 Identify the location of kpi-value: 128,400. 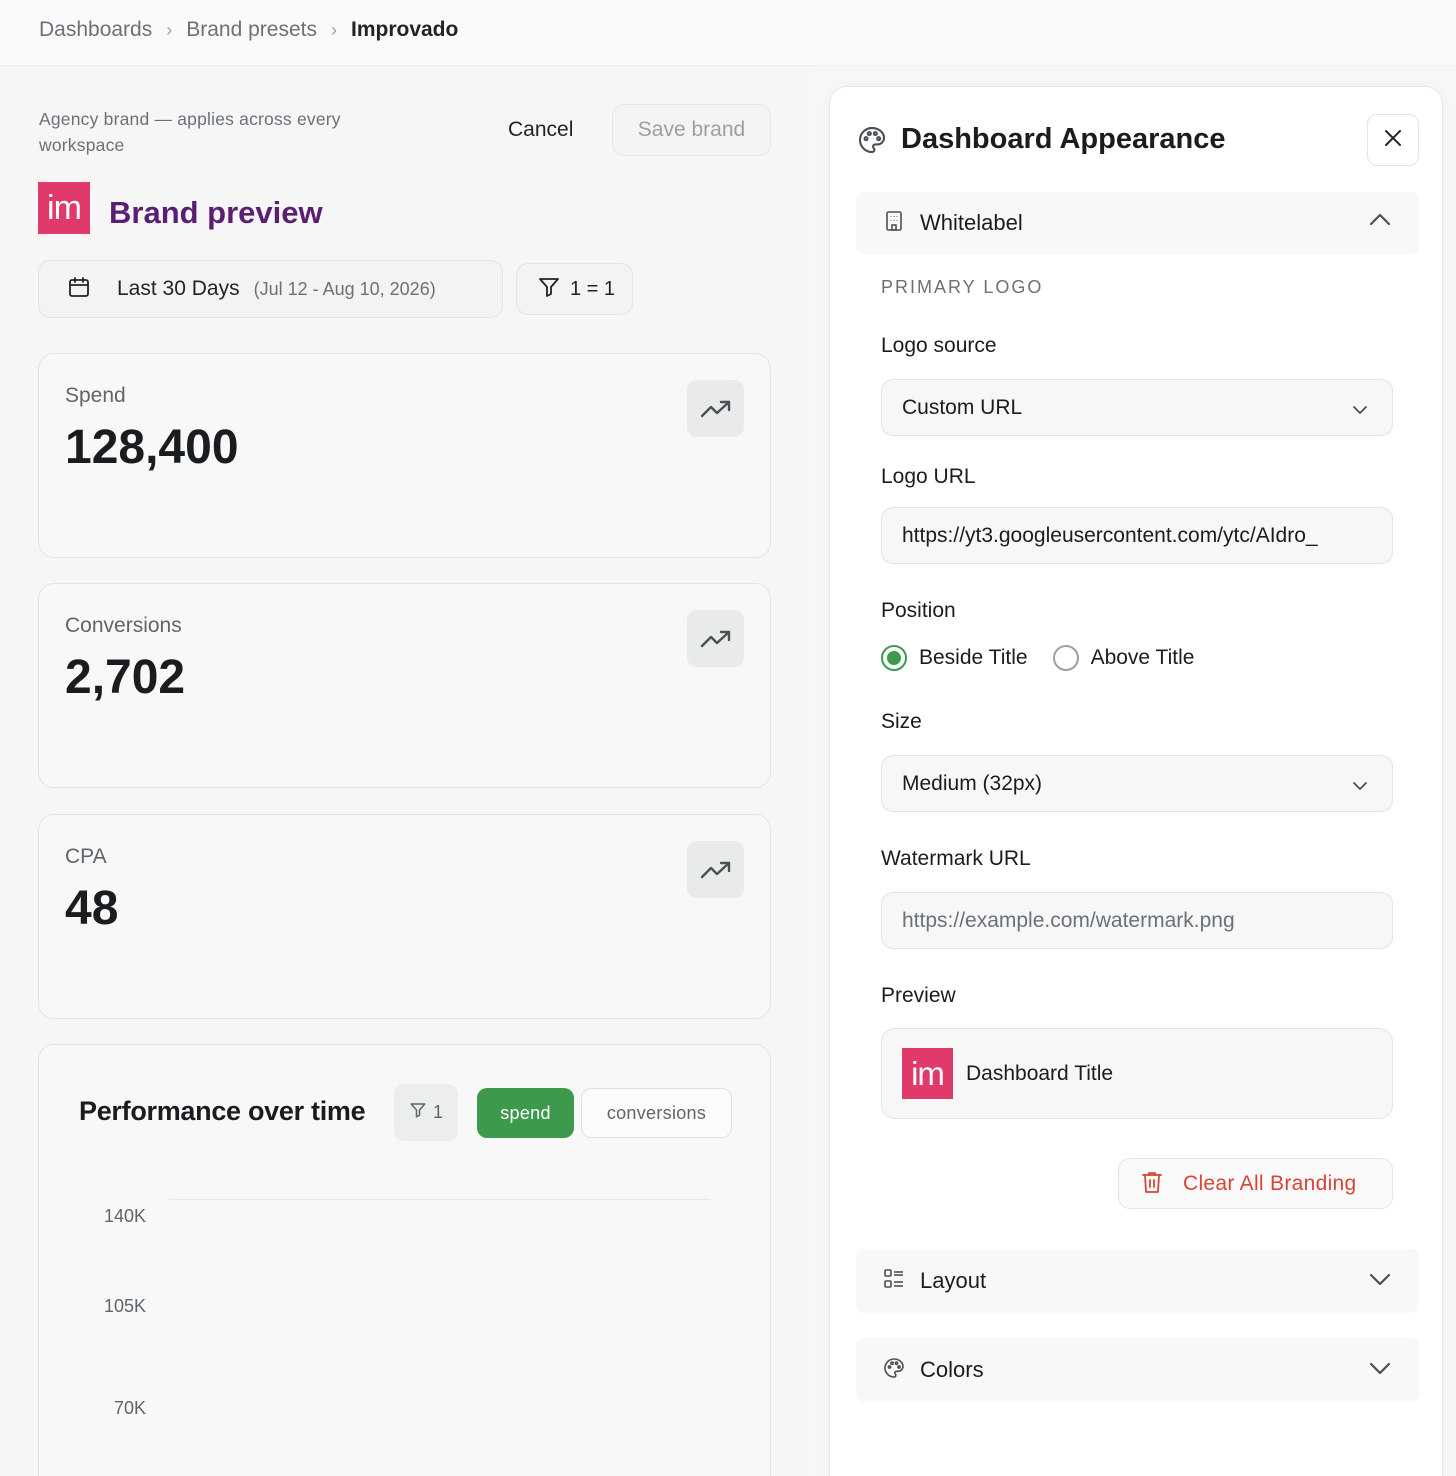
(152, 447).